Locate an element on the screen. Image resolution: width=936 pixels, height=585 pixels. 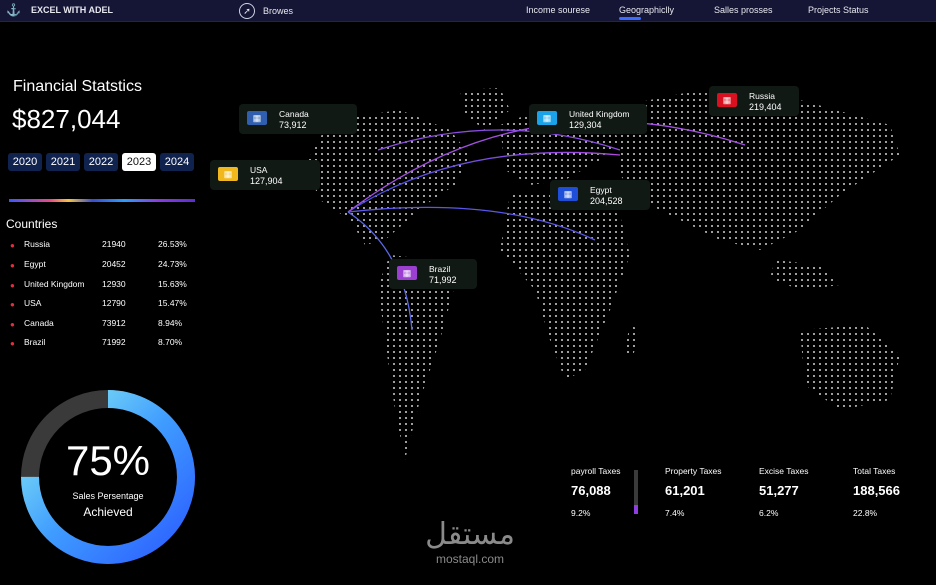
country-name: Canada is located at coordinates (39, 323).